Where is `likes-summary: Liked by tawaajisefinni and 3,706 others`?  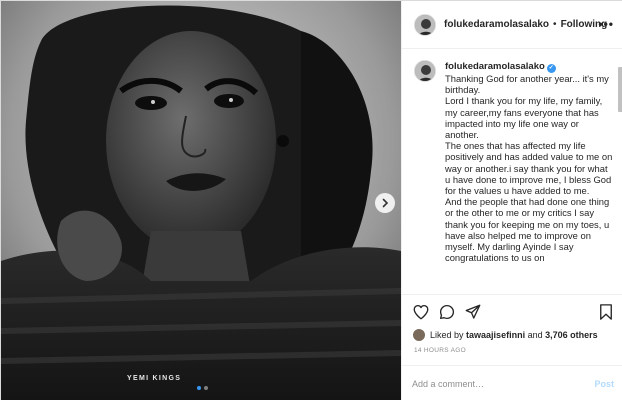 likes-summary: Liked by tawaajisefinni and 3,706 others is located at coordinates (505, 335).